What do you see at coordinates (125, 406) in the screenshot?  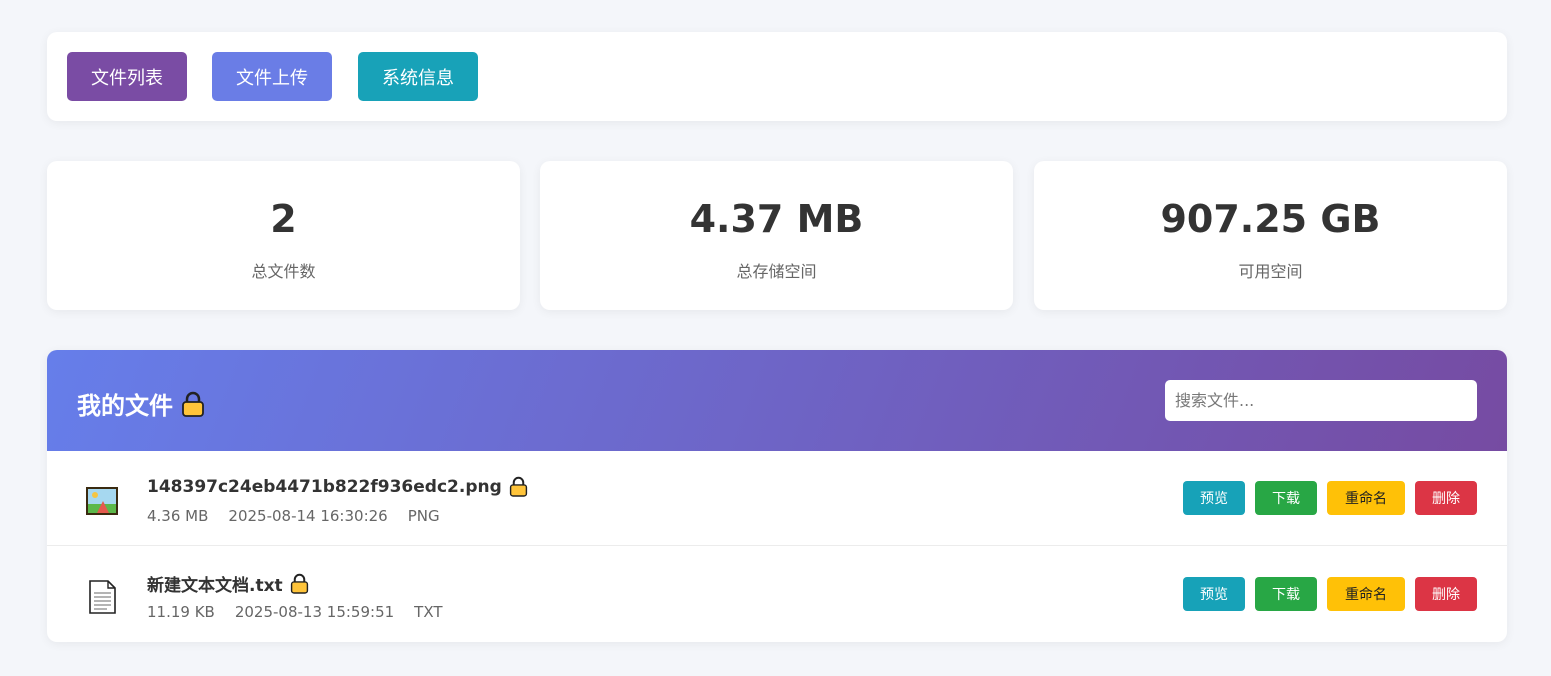 I see `files-title-text: 我的文件` at bounding box center [125, 406].